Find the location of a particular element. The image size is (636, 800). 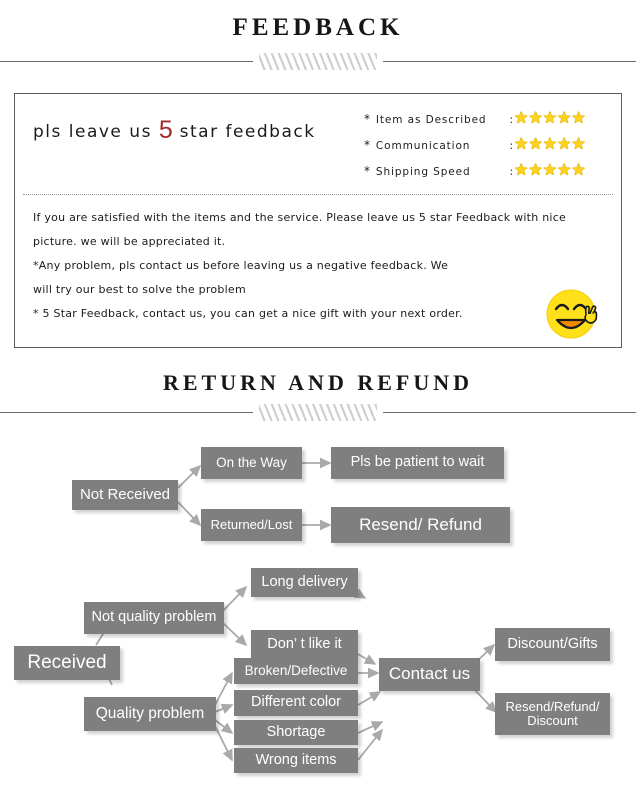

feedback-body-line: picture. we will be appreciated it. is located at coordinates (129, 241).